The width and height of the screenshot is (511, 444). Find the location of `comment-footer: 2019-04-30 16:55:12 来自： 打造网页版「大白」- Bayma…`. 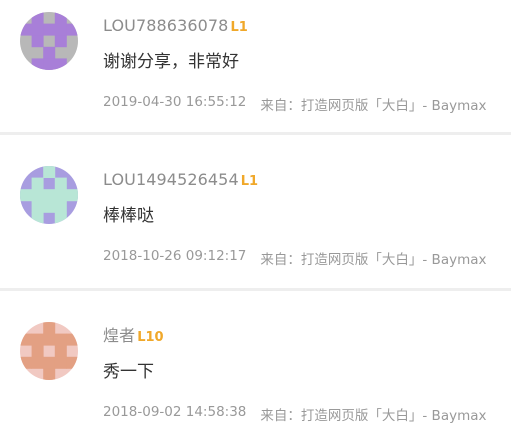

comment-footer: 2019-04-30 16:55:12 来自： 打造网页版「大白」- Bayma… is located at coordinates (300, 104).